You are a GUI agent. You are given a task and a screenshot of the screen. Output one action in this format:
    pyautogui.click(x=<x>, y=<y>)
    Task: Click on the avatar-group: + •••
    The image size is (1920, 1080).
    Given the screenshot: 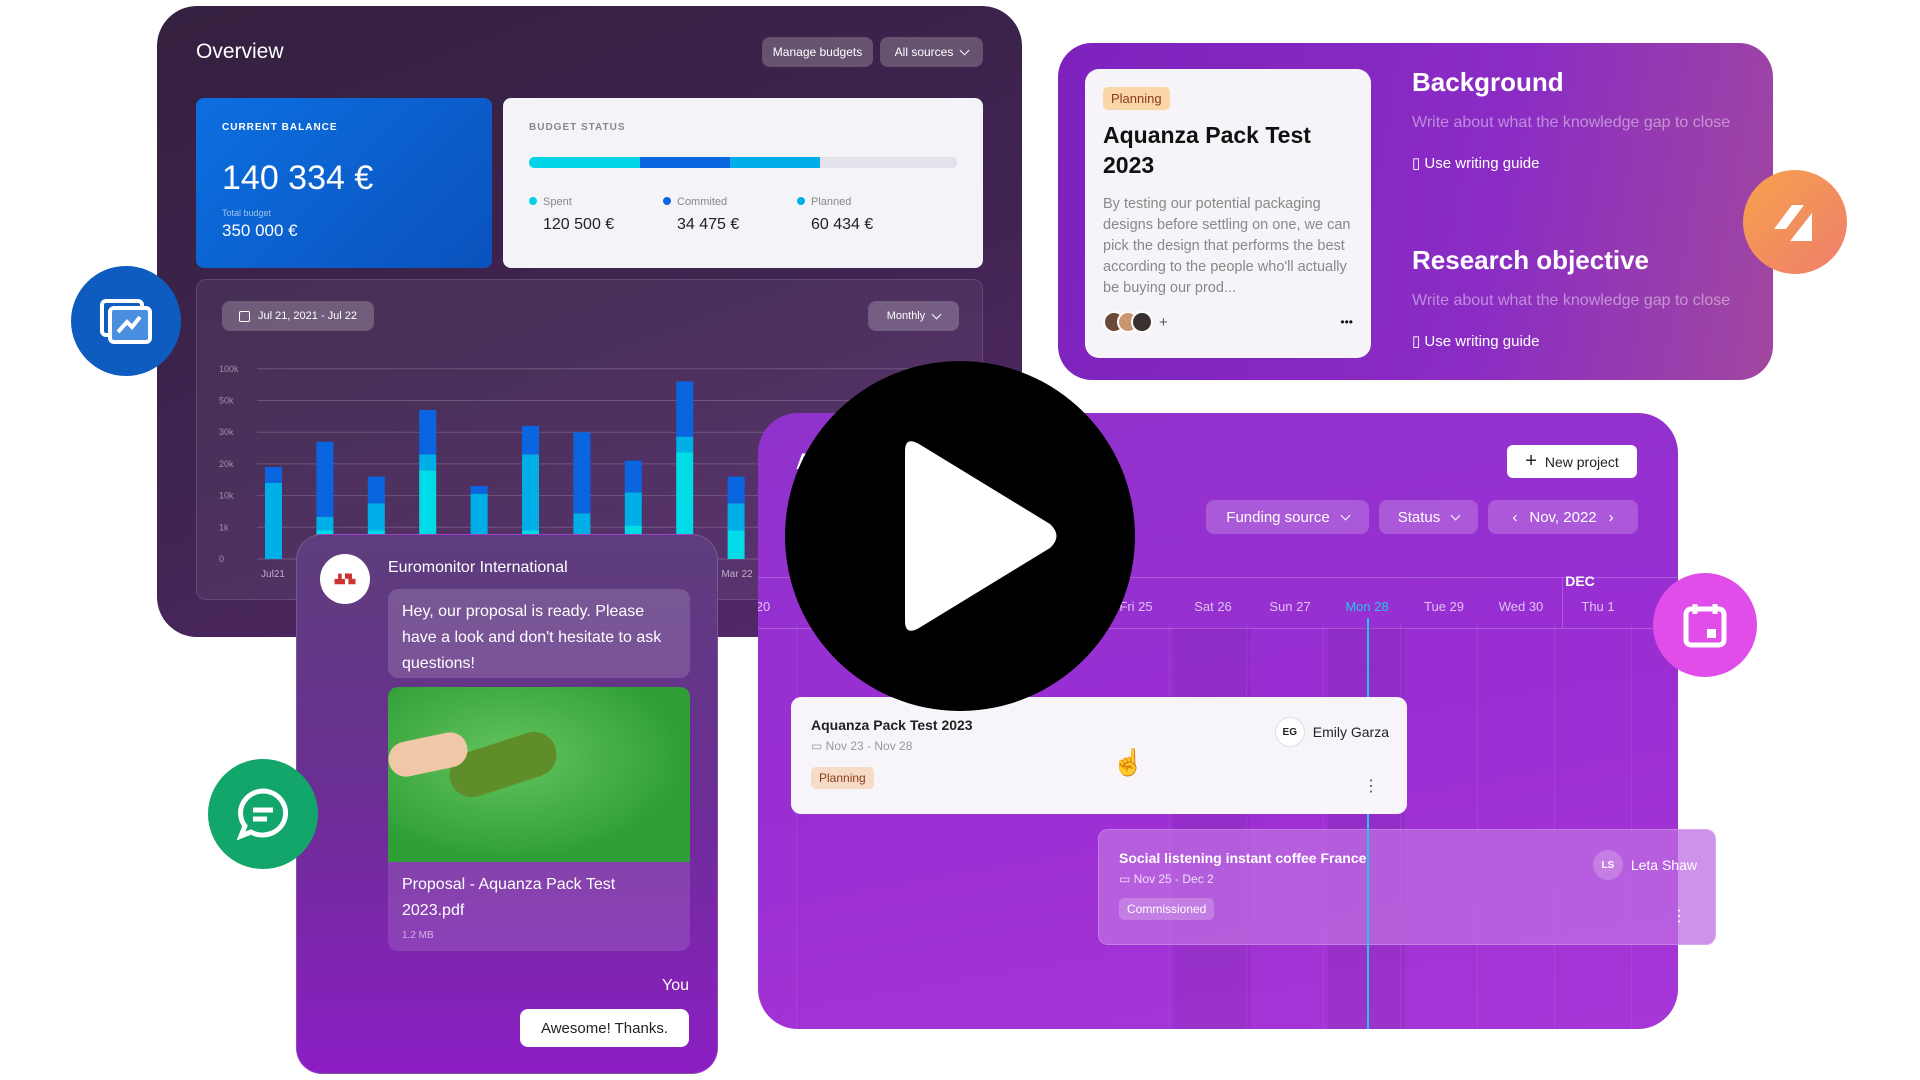 What is the action you would take?
    pyautogui.click(x=1228, y=322)
    